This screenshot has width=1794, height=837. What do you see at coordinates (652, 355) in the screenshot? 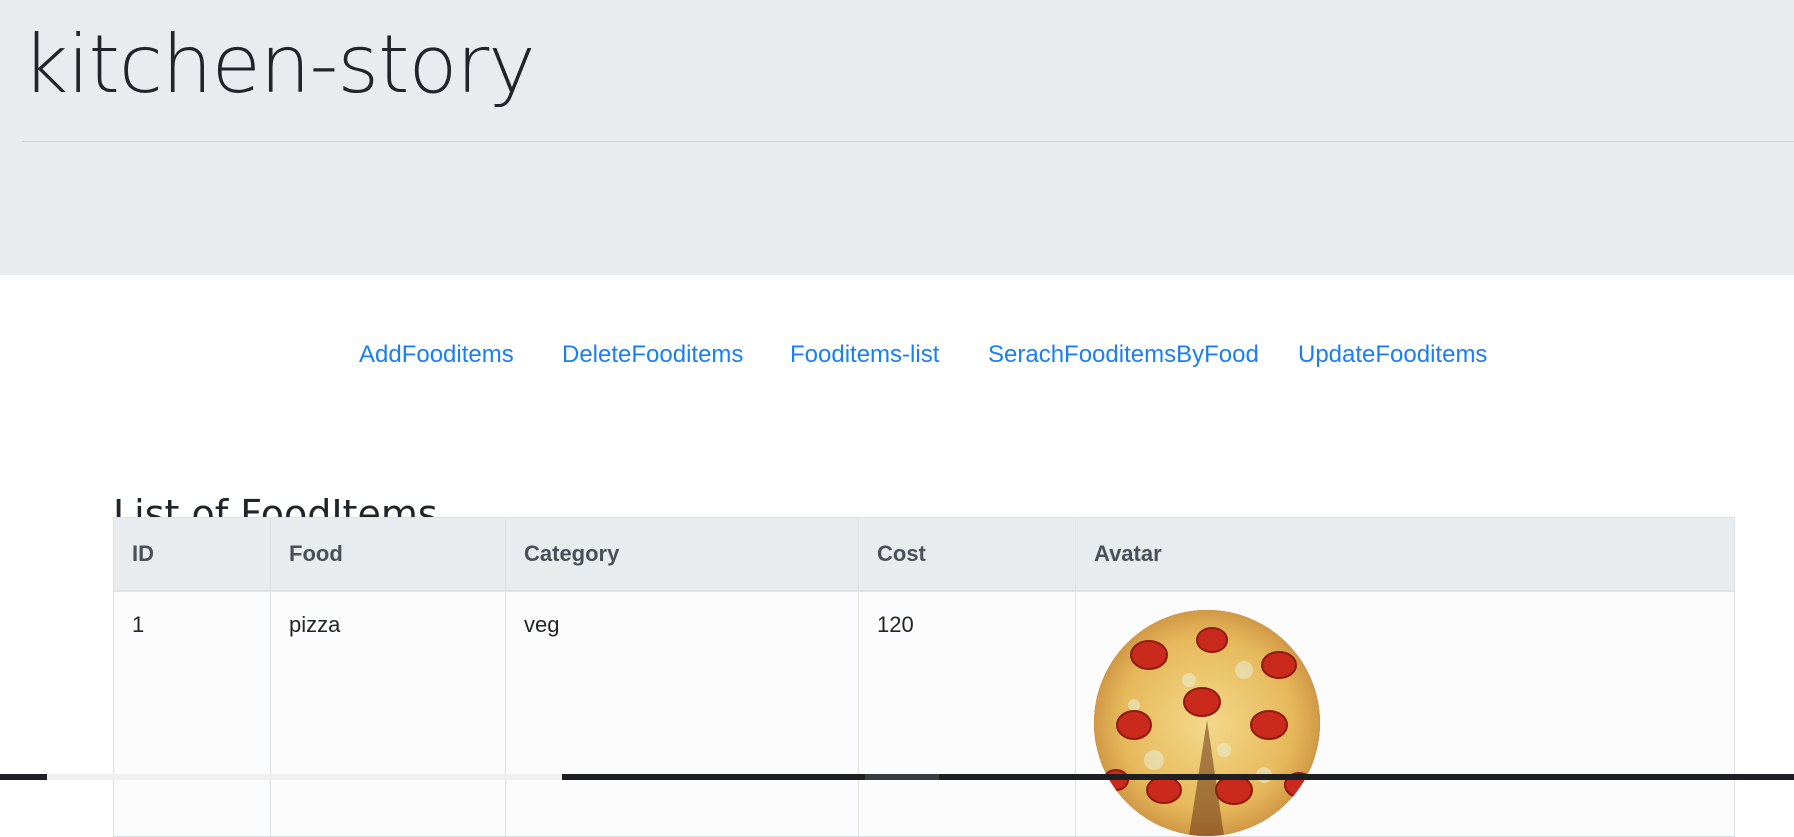
I see `nav-link-delete-fooditems: DeleteFooditems` at bounding box center [652, 355].